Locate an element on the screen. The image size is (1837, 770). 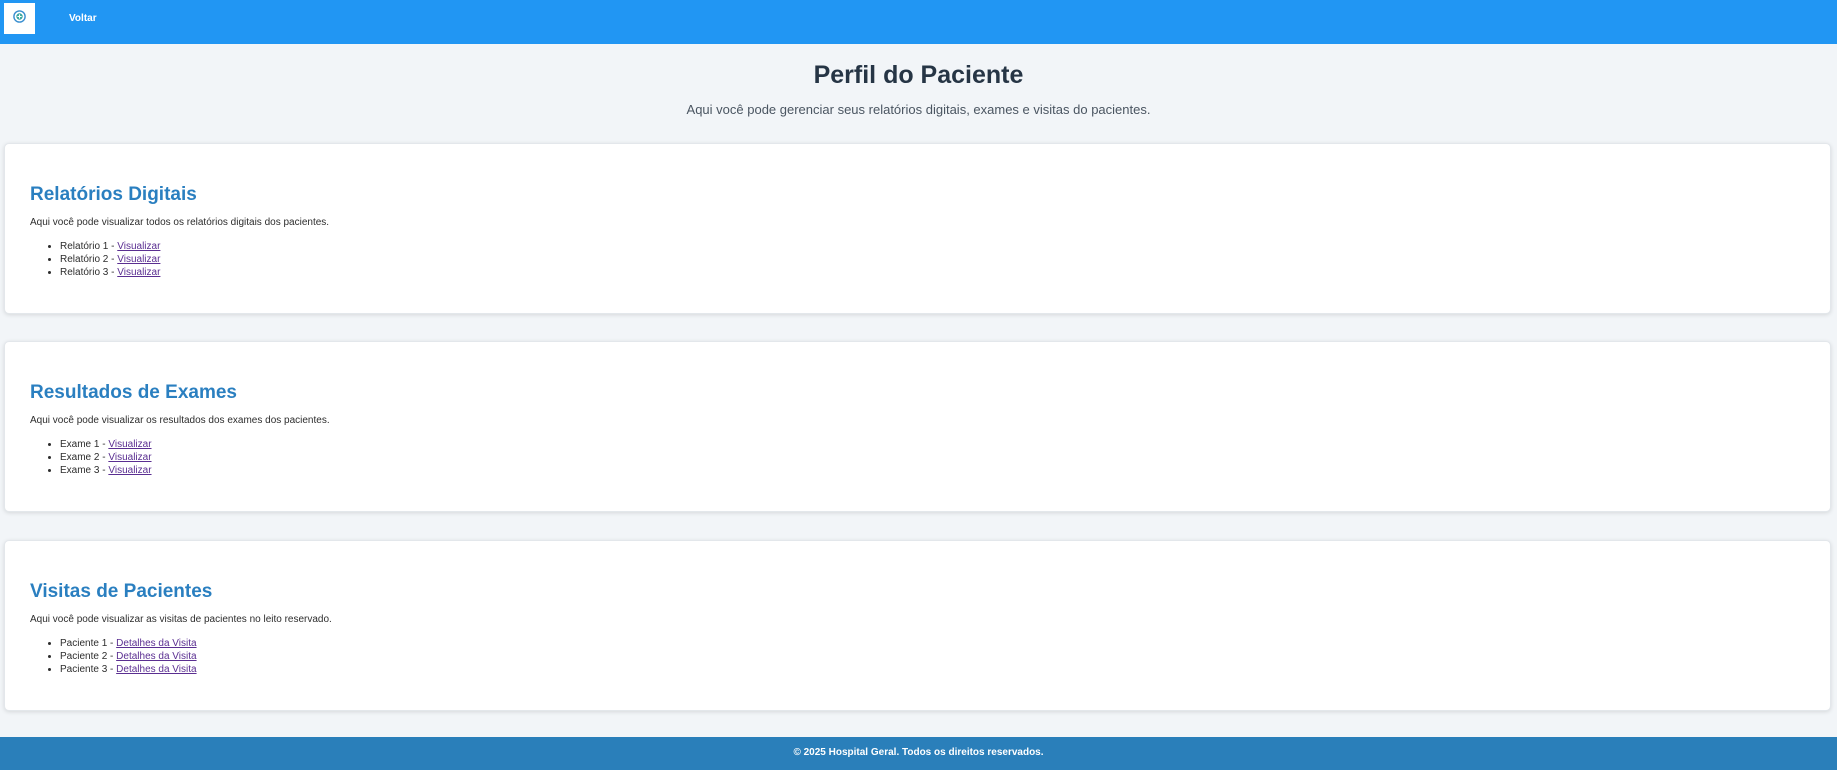
list-item: Paciente 2 - Detalhes da Visita is located at coordinates (128, 656).